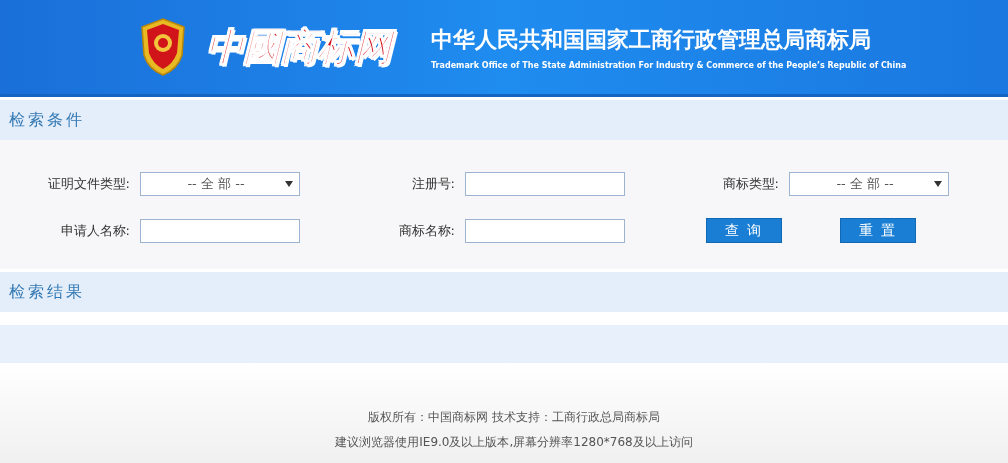 Image resolution: width=1008 pixels, height=463 pixels. Describe the element at coordinates (163, 47) in the screenshot. I see `shield-emblem-icon` at that location.